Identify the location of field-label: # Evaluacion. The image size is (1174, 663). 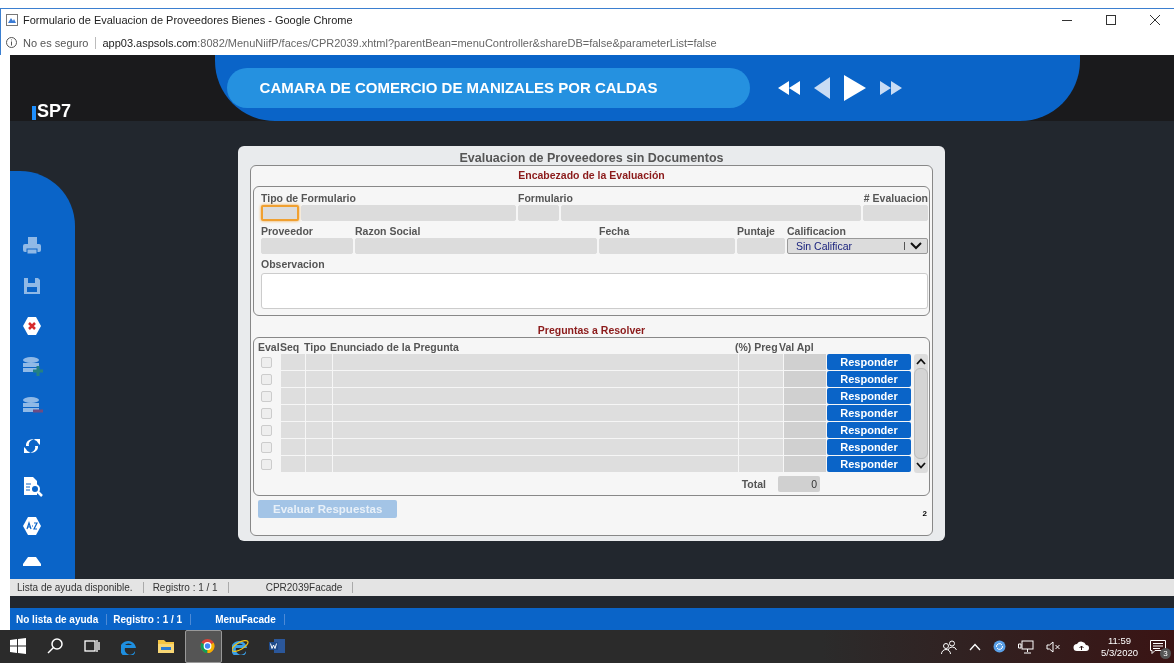
(895, 197).